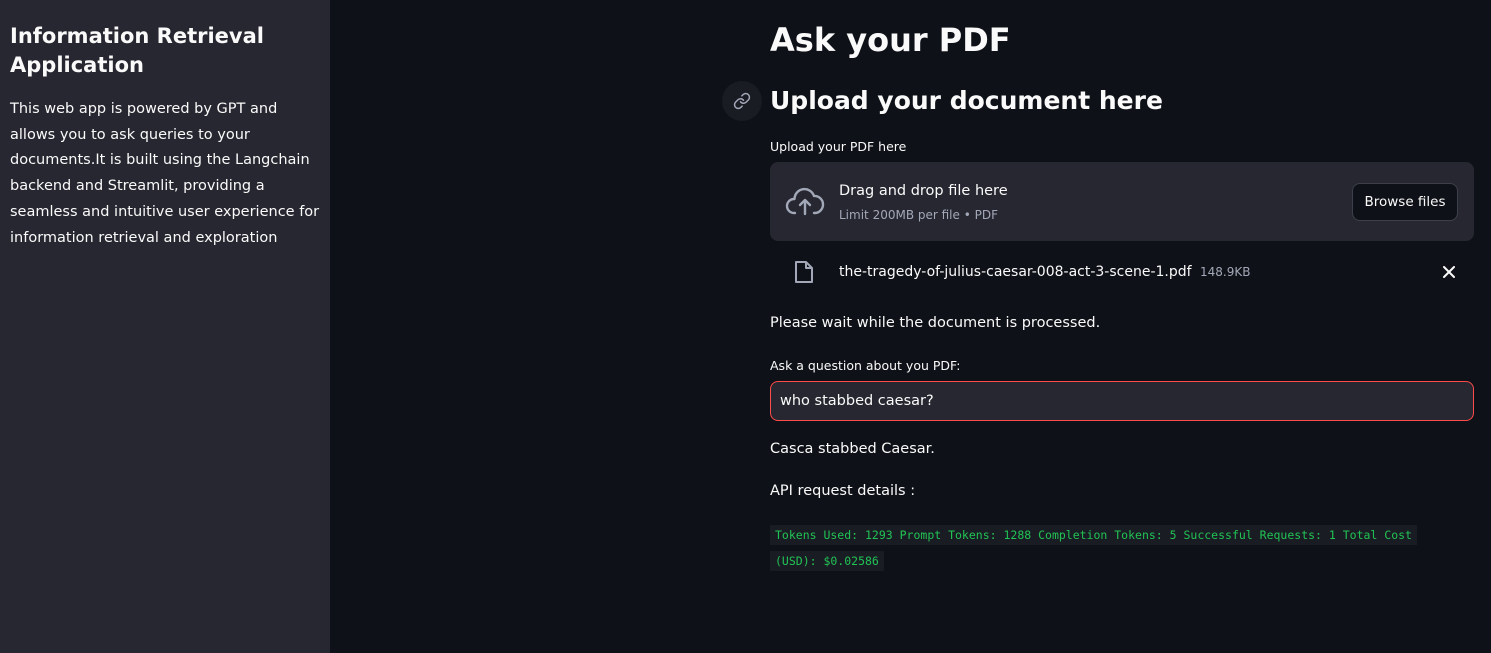  What do you see at coordinates (742, 101) in the screenshot?
I see `link-icon` at bounding box center [742, 101].